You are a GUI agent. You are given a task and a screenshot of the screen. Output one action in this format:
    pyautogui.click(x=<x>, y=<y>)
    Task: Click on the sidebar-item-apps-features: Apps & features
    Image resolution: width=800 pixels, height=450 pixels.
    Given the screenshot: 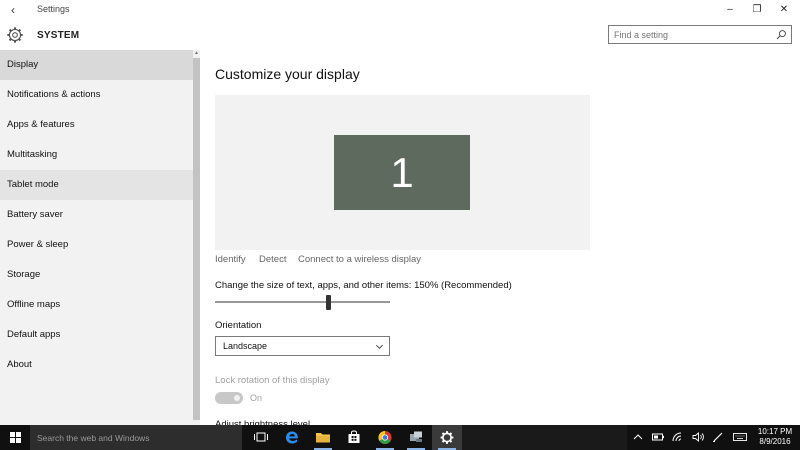 What is the action you would take?
    pyautogui.click(x=96, y=125)
    